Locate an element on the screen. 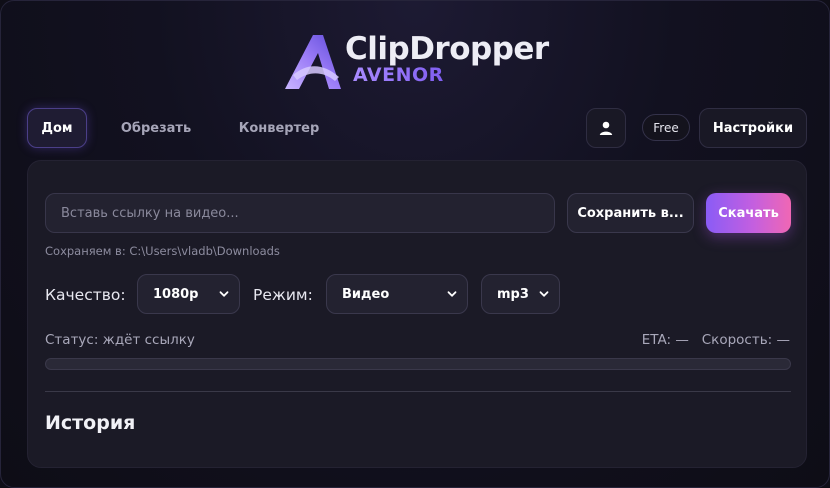  nav-tab-trim: Обрезать is located at coordinates (156, 128).